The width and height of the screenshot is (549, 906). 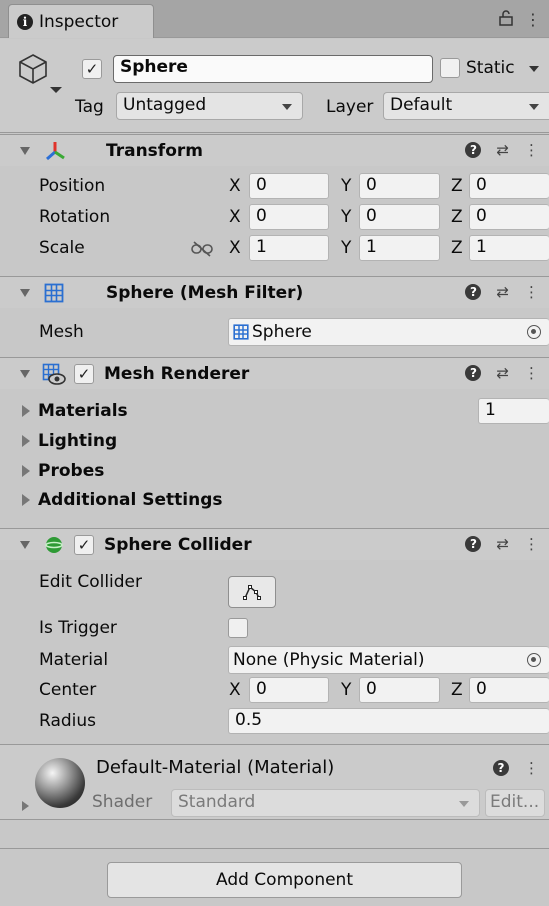 I want to click on scale-y-field: 1, so click(x=399, y=248).